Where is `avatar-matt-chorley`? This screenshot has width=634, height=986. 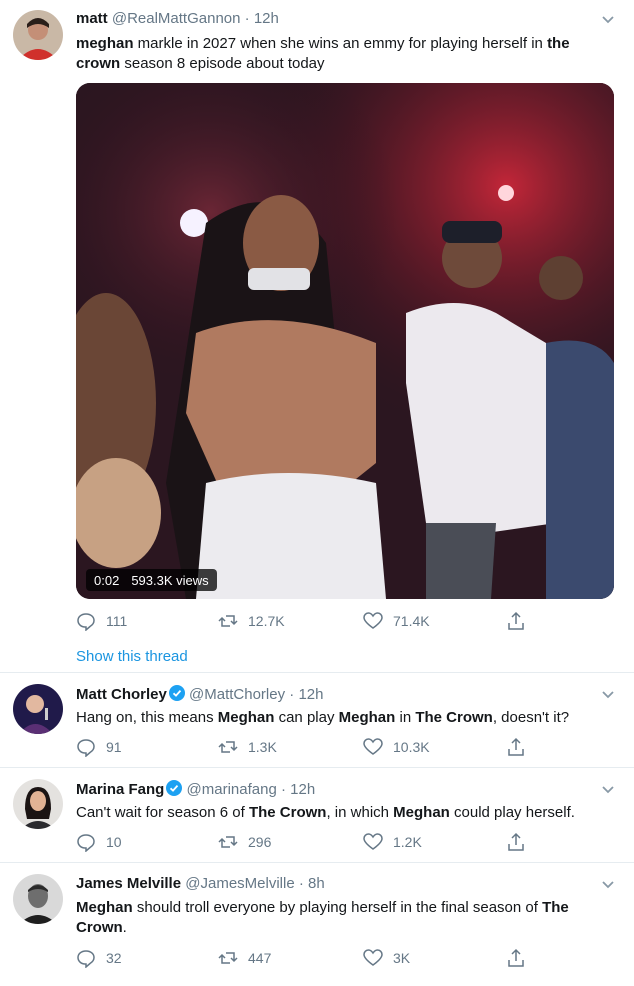 avatar-matt-chorley is located at coordinates (38, 709).